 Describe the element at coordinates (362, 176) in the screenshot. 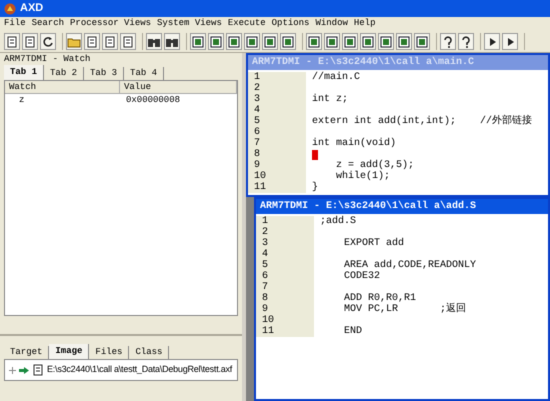

I see `code-line: while(1);` at that location.